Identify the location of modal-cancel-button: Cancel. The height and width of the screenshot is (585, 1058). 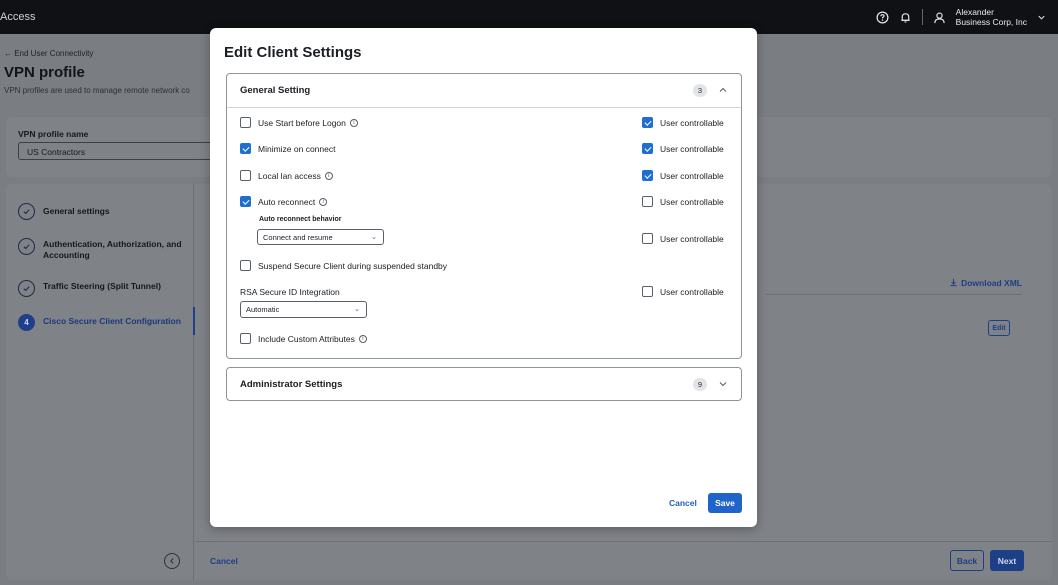
(683, 503).